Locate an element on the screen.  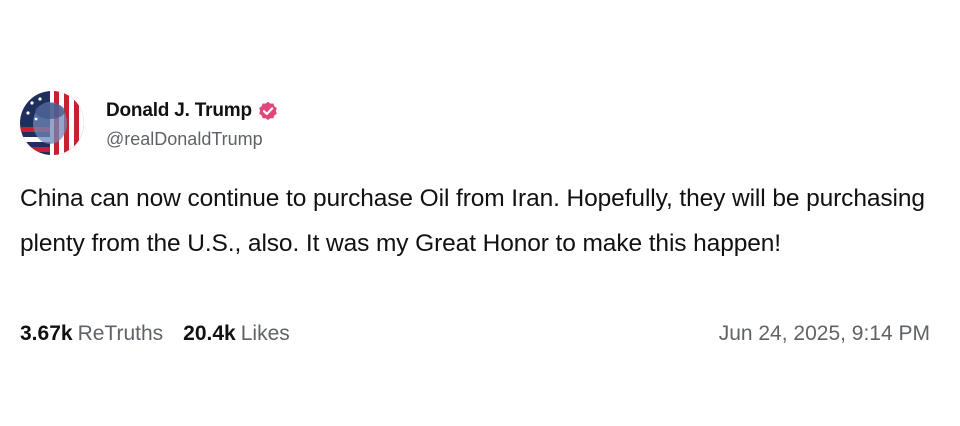
avatar-image is located at coordinates (52, 123).